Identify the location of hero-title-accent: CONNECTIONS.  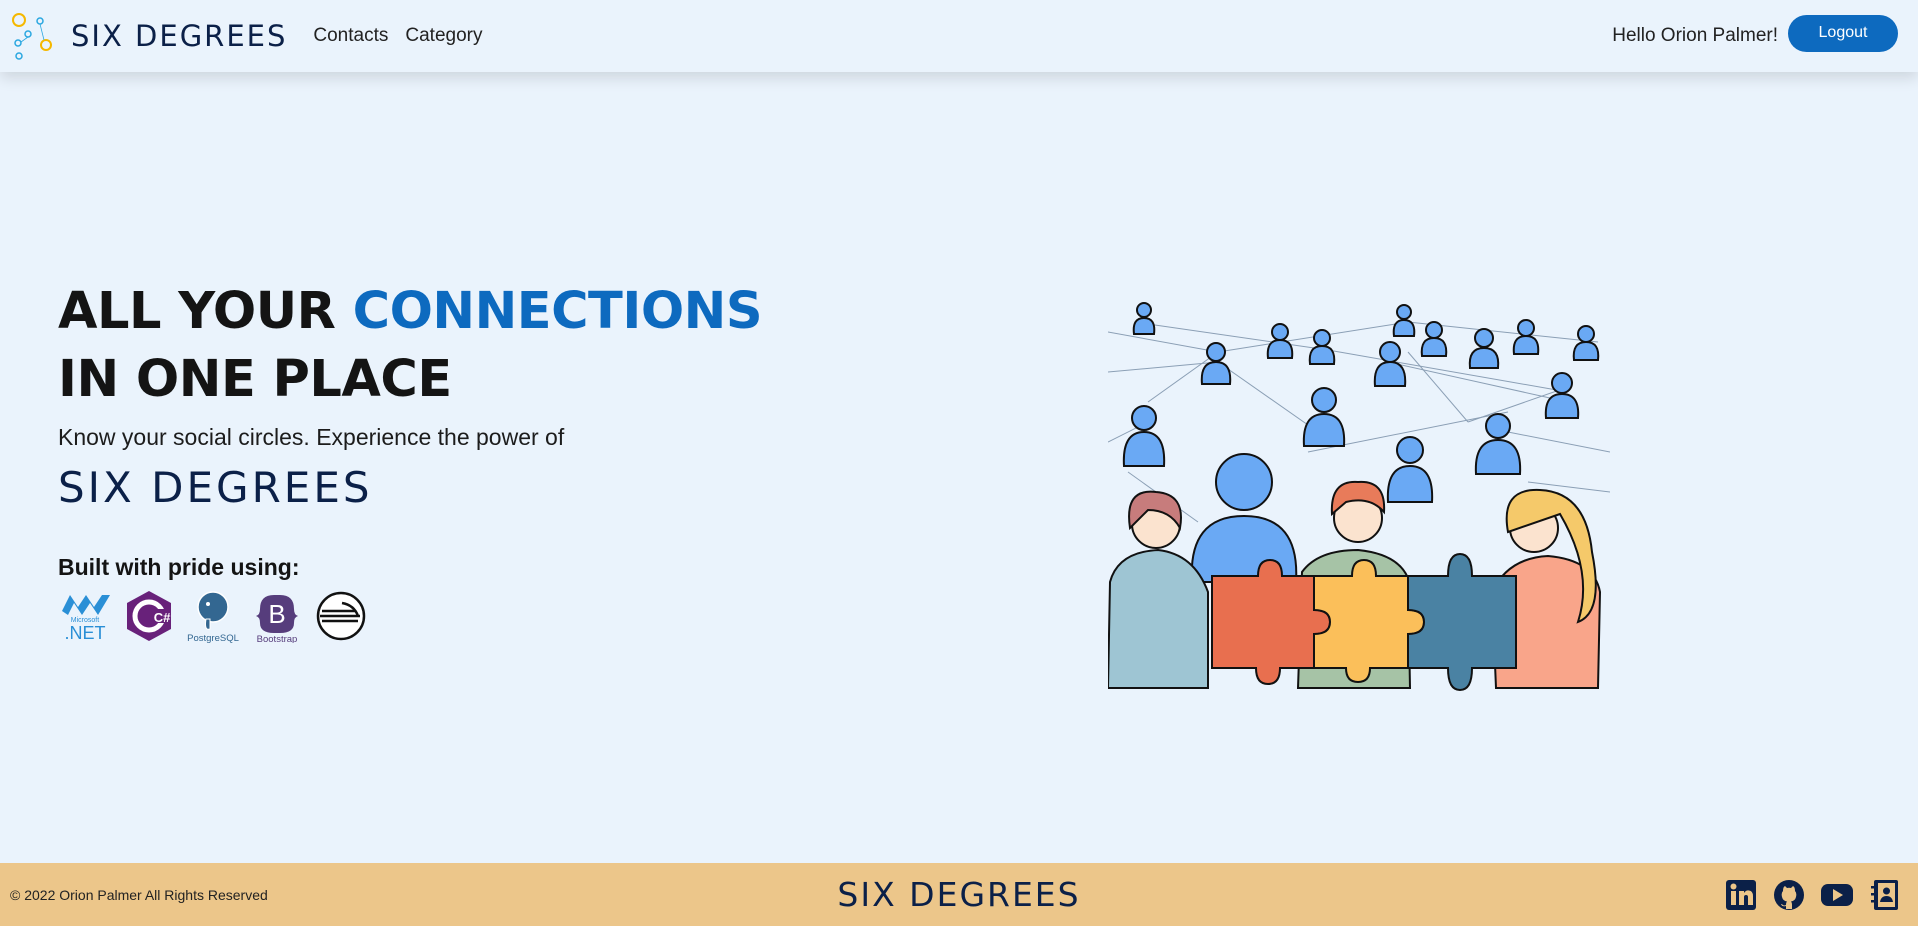
(557, 311).